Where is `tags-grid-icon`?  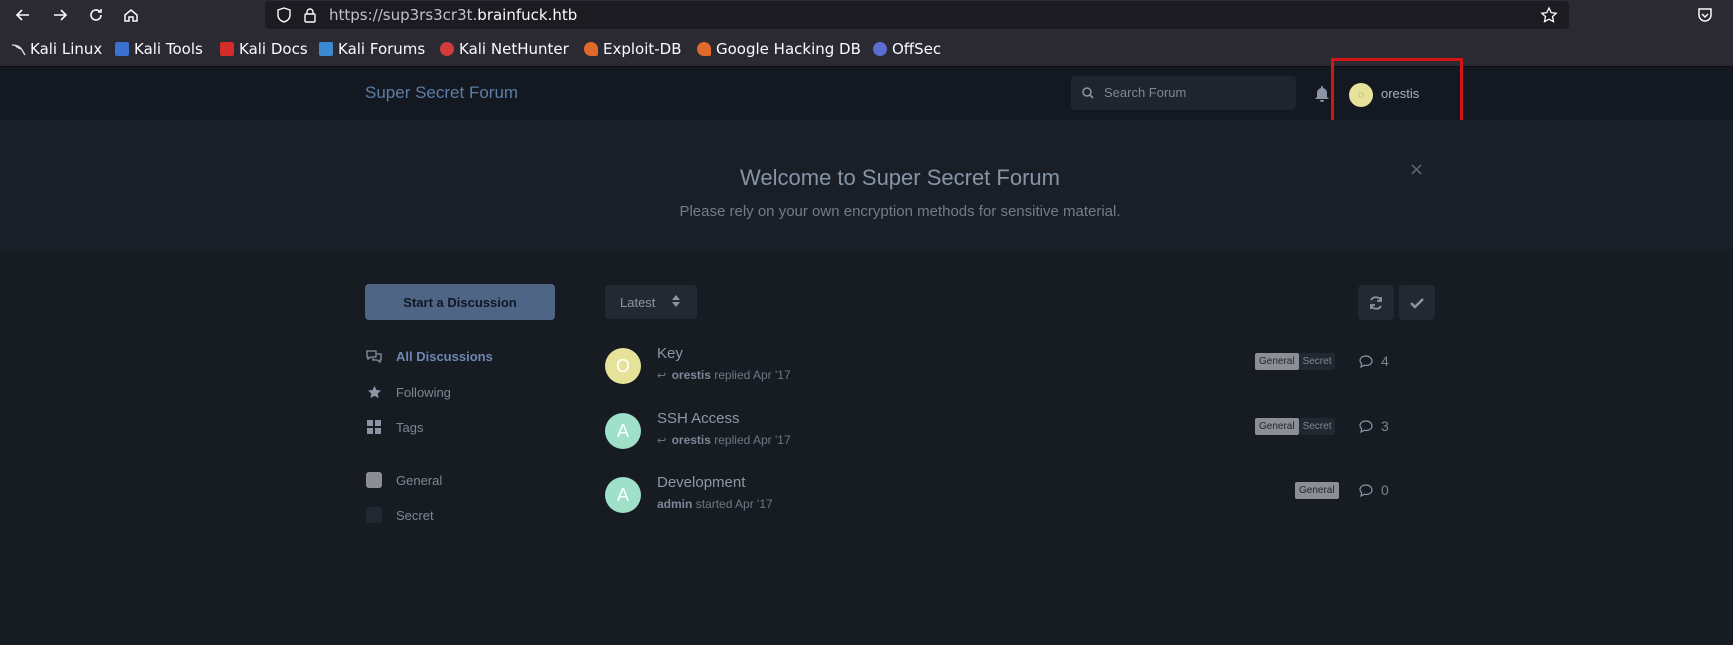
tags-grid-icon is located at coordinates (374, 427).